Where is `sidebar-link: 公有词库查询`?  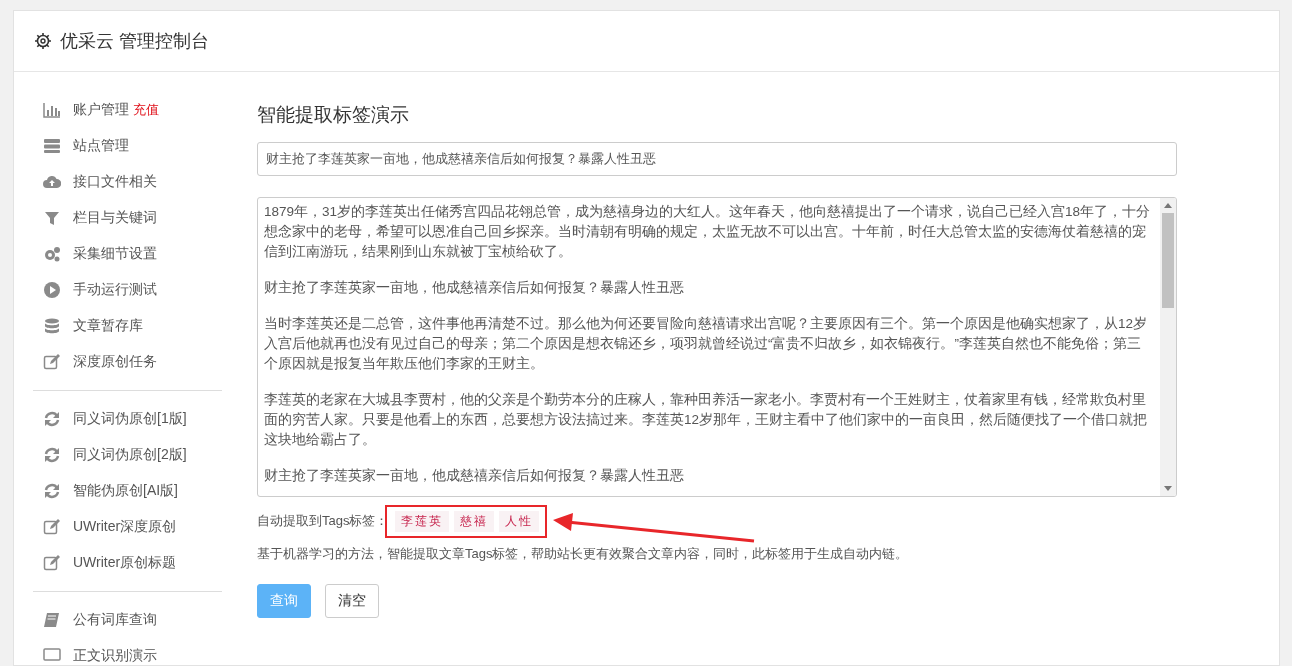
sidebar-link: 公有词库查询 is located at coordinates (115, 620).